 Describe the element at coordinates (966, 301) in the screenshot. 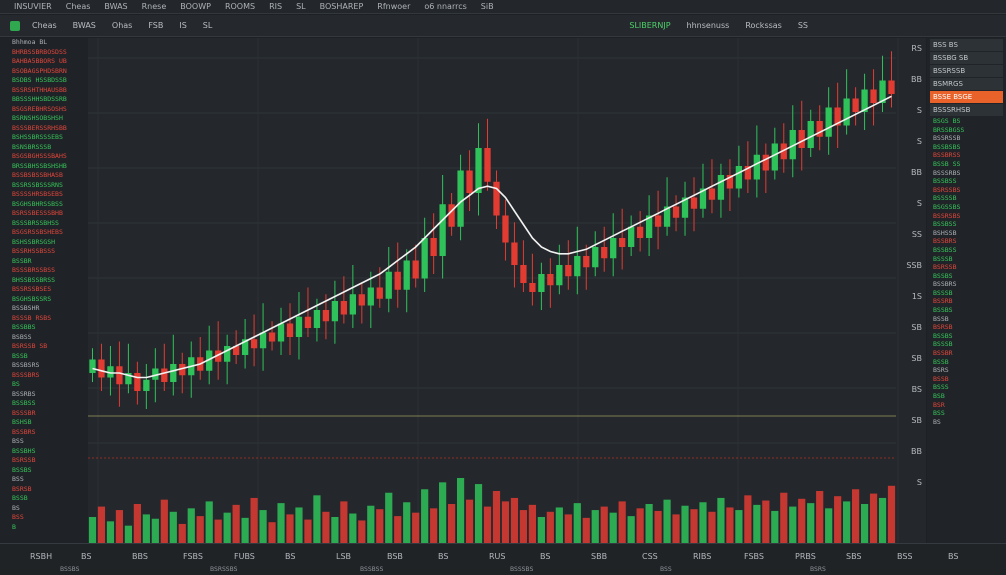

I see `order-row: BSSRB` at that location.